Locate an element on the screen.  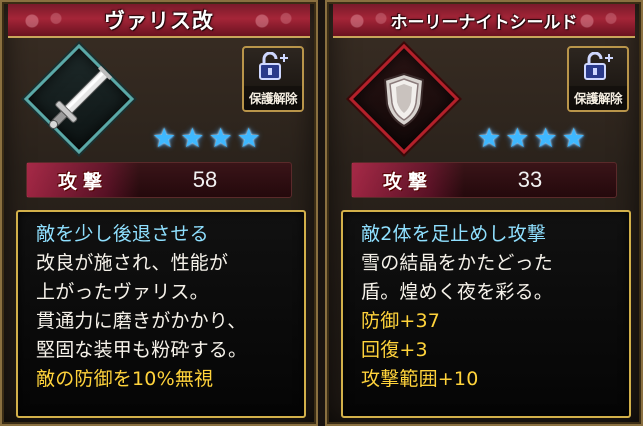
attack-stat: 攻撃 58 is located at coordinates (159, 180).